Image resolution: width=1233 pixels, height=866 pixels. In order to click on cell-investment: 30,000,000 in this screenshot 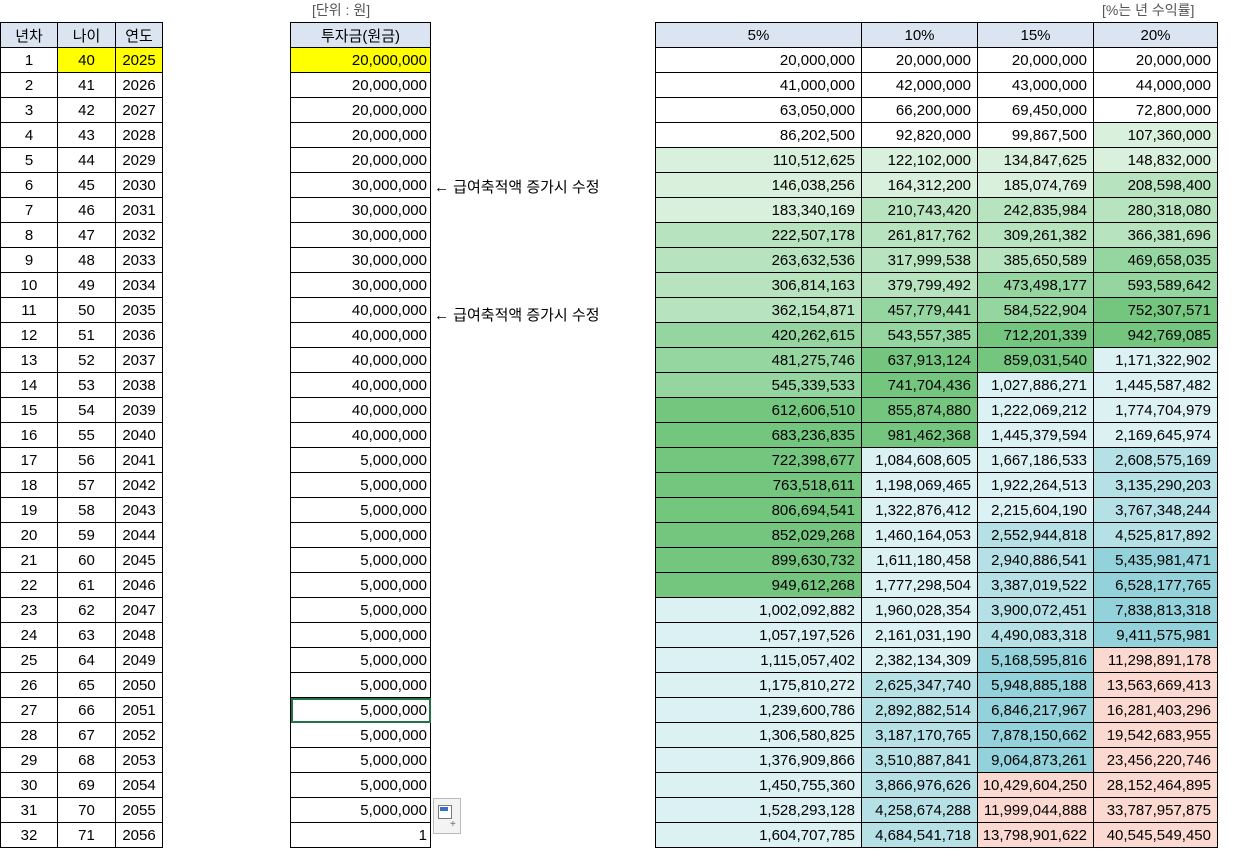, I will do `click(360, 285)`.